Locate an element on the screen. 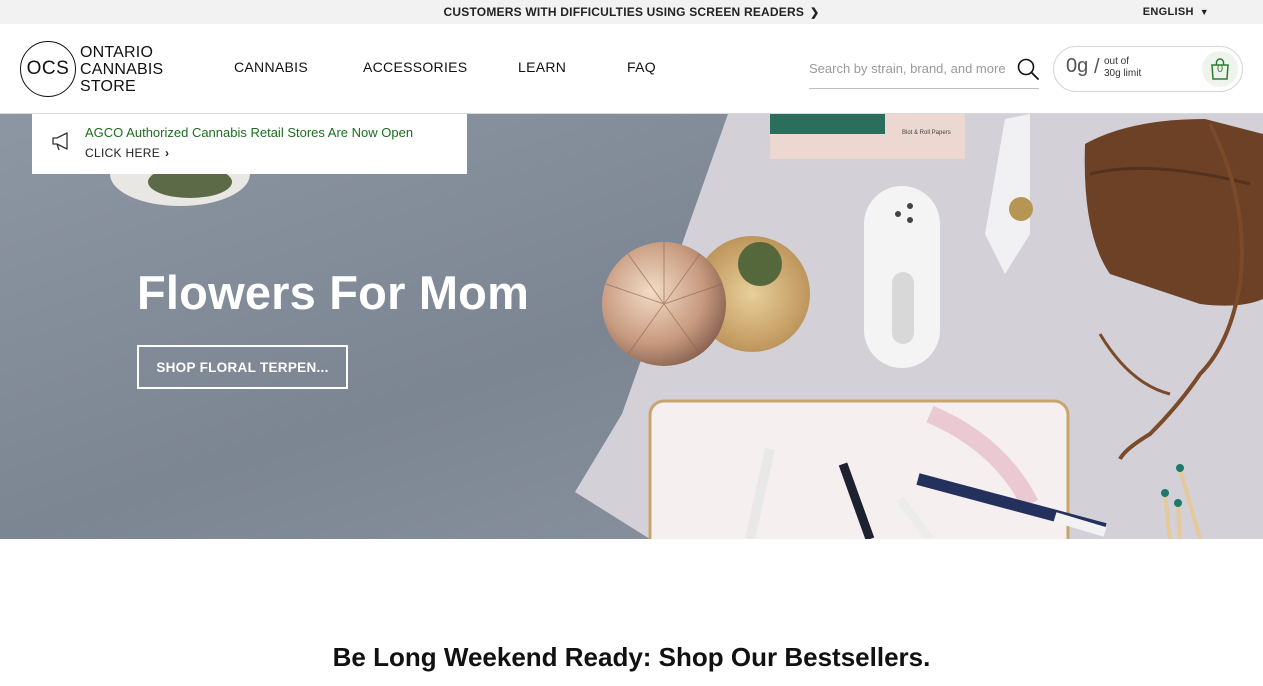 Image resolution: width=1263 pixels, height=686 pixels. language-label: ENGLISH is located at coordinates (1168, 12).